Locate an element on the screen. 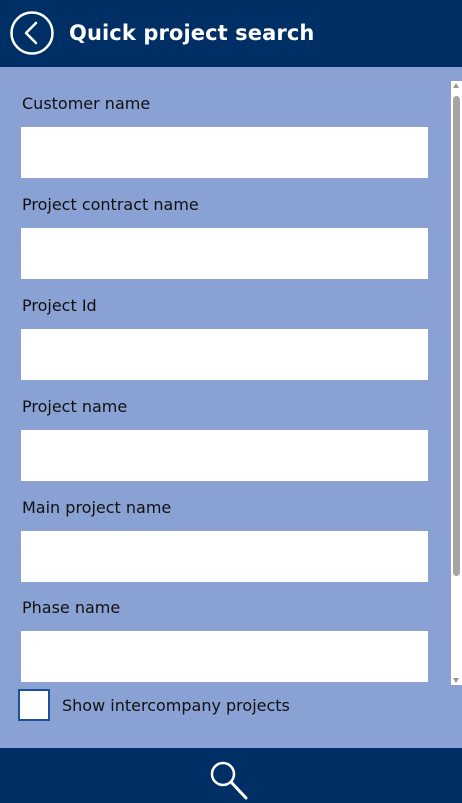  phase-name-input is located at coordinates (224, 656).